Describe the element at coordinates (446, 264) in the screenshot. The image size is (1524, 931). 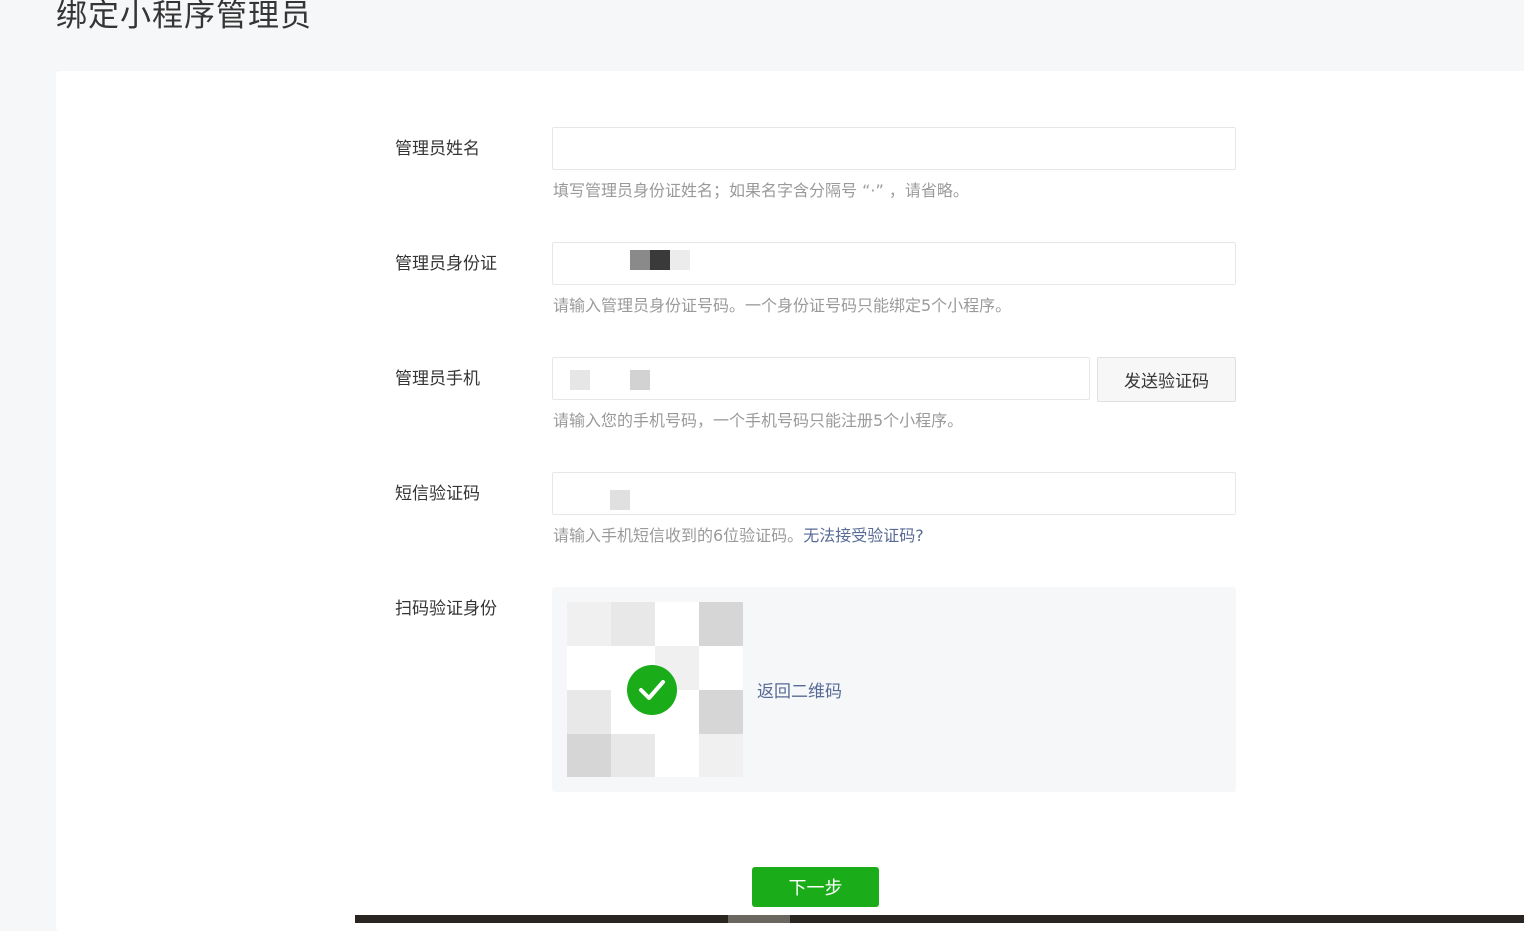
I see `id-card-label: 管理员身份证` at that location.